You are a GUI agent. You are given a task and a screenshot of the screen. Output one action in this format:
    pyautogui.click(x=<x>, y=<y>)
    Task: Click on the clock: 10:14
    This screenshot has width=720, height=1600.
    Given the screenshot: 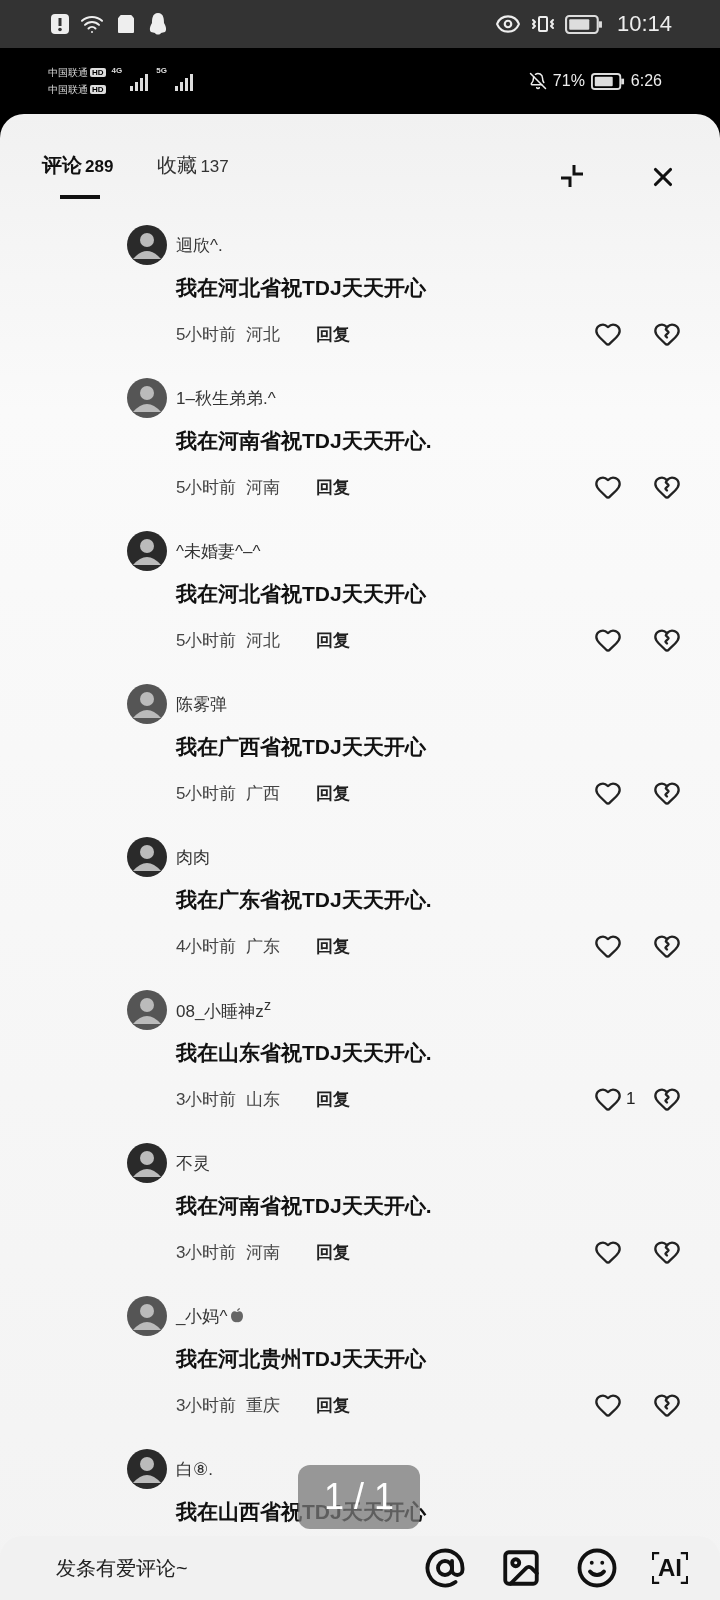 What is the action you would take?
    pyautogui.click(x=644, y=24)
    